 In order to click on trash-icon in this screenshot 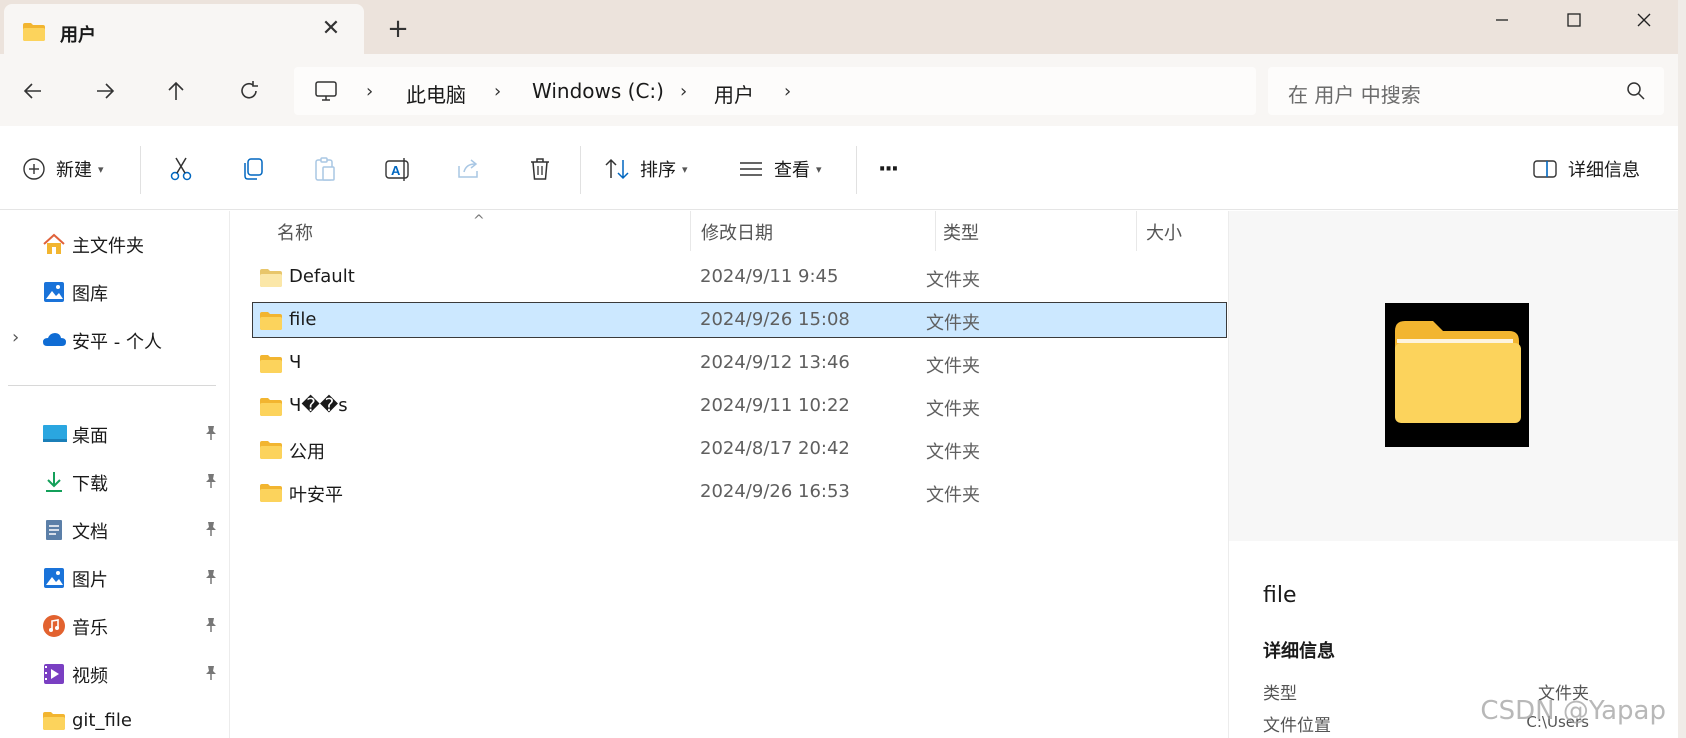, I will do `click(540, 169)`.